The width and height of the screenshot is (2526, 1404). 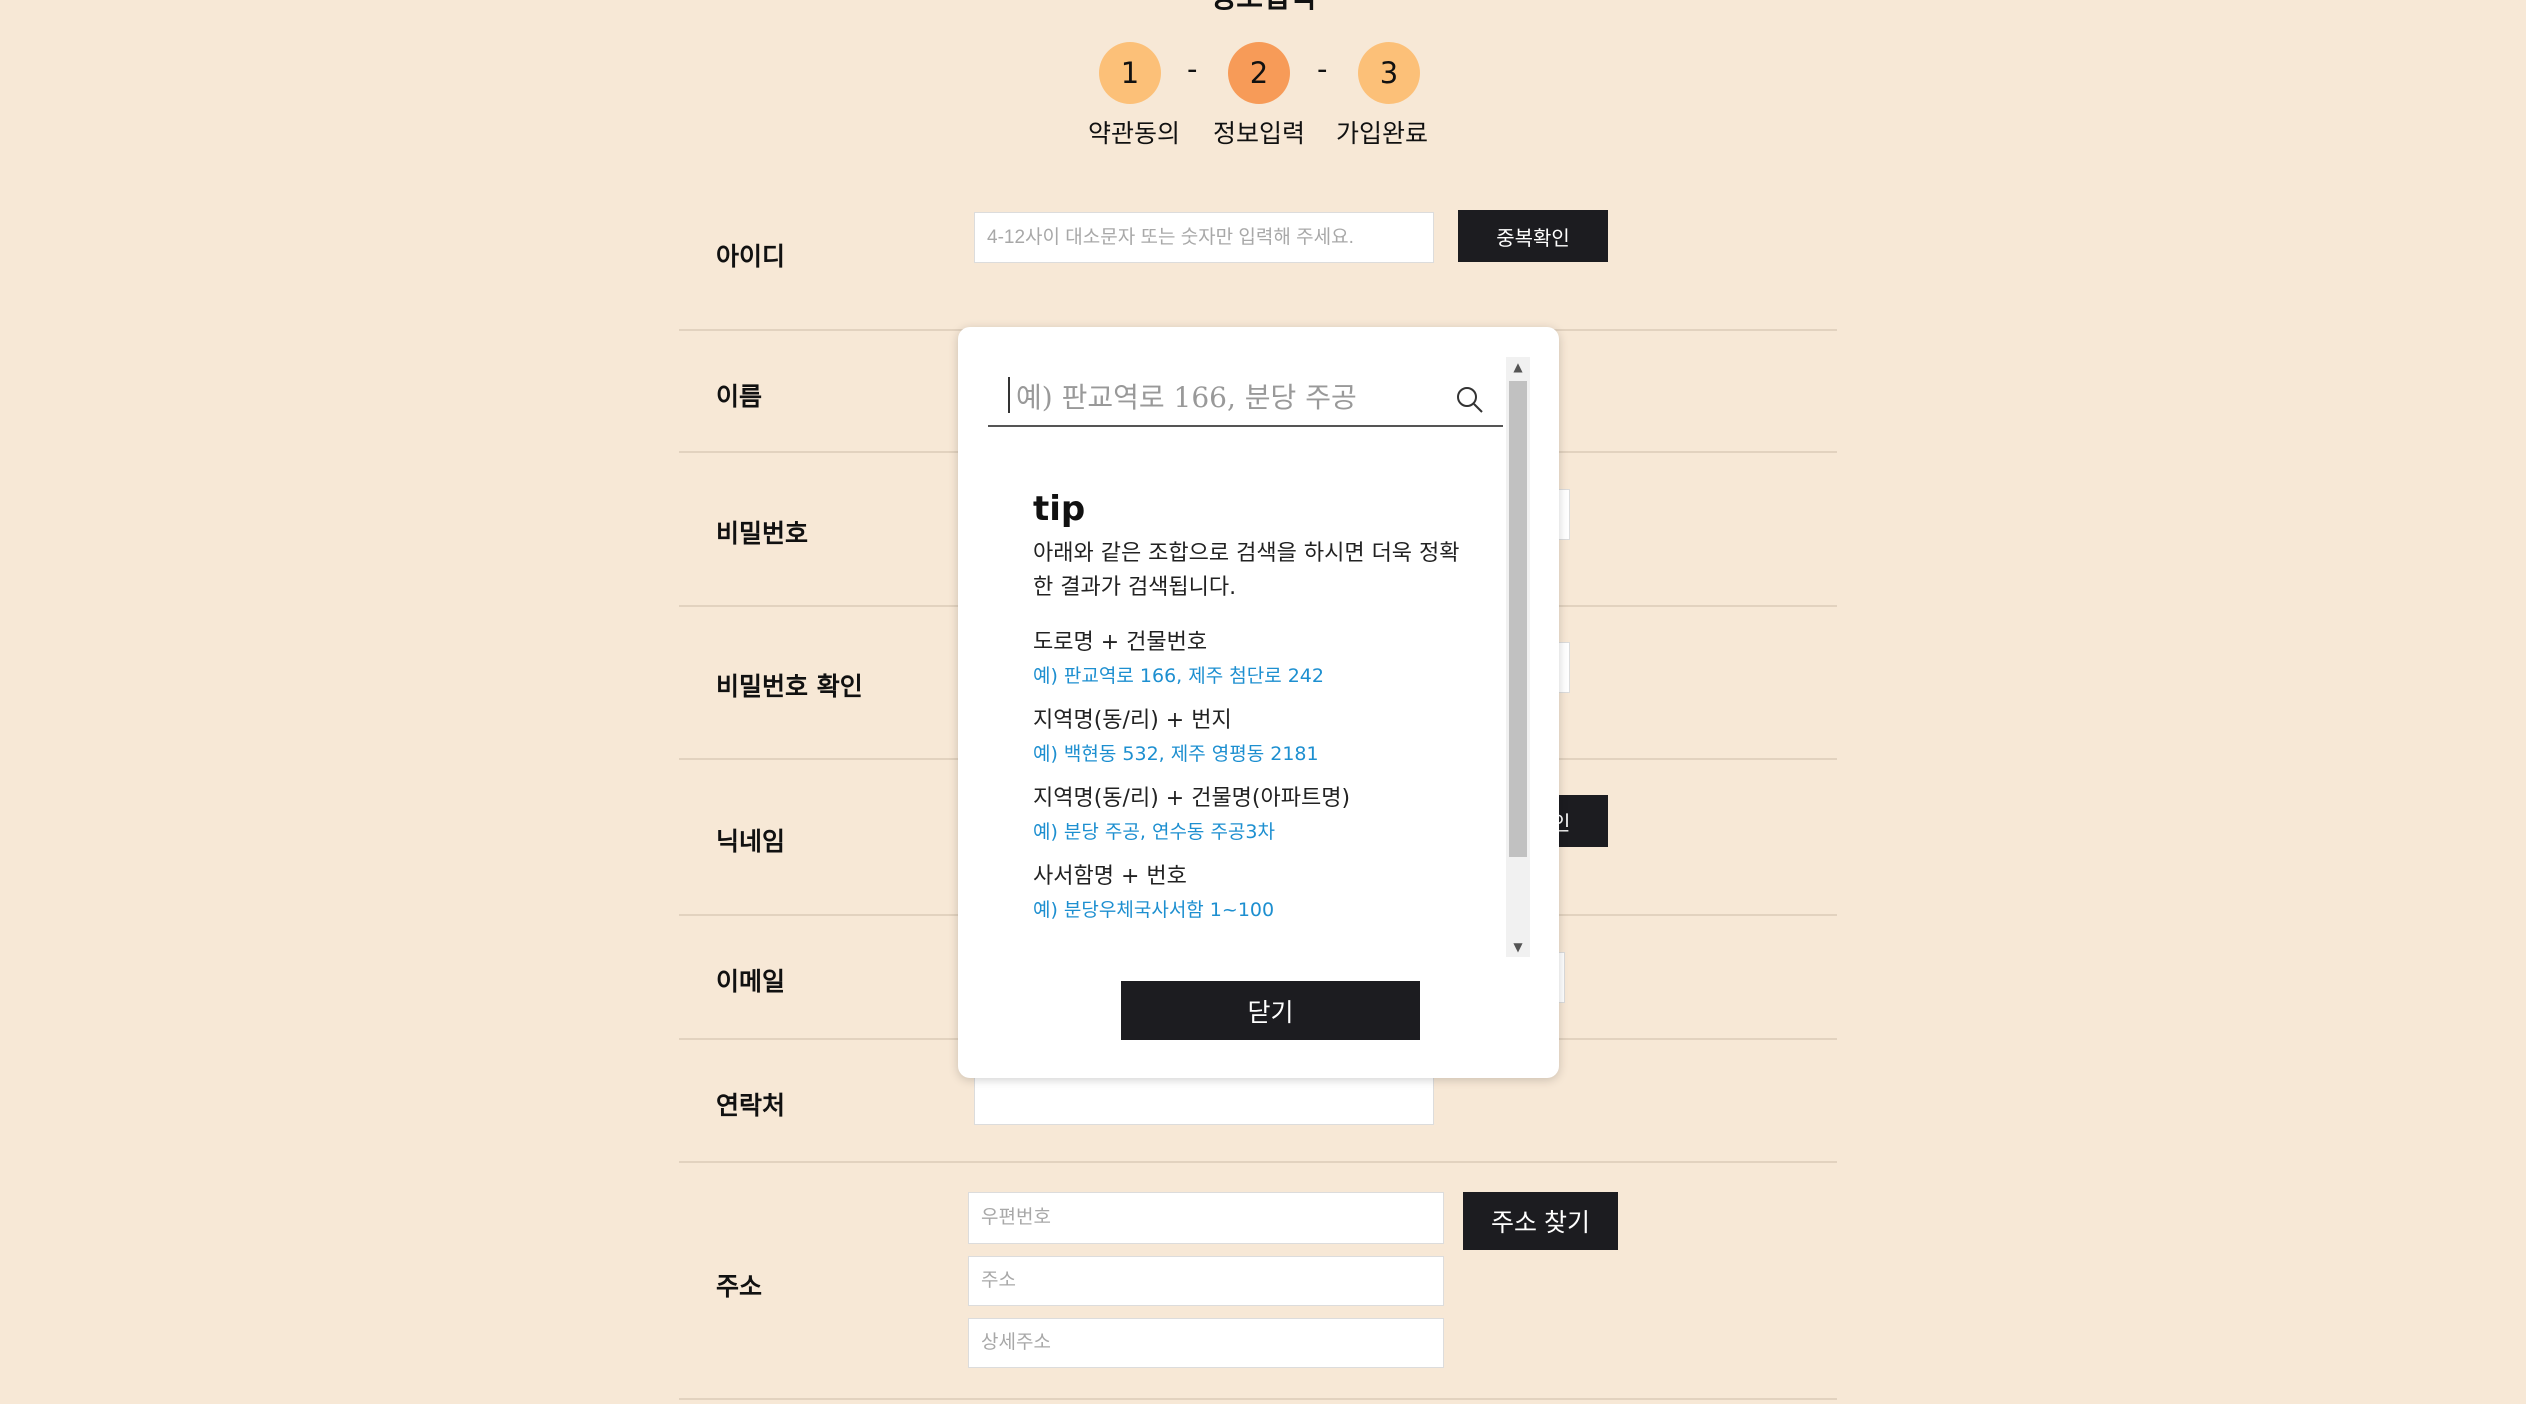 I want to click on id-label: 아이디, so click(x=751, y=256).